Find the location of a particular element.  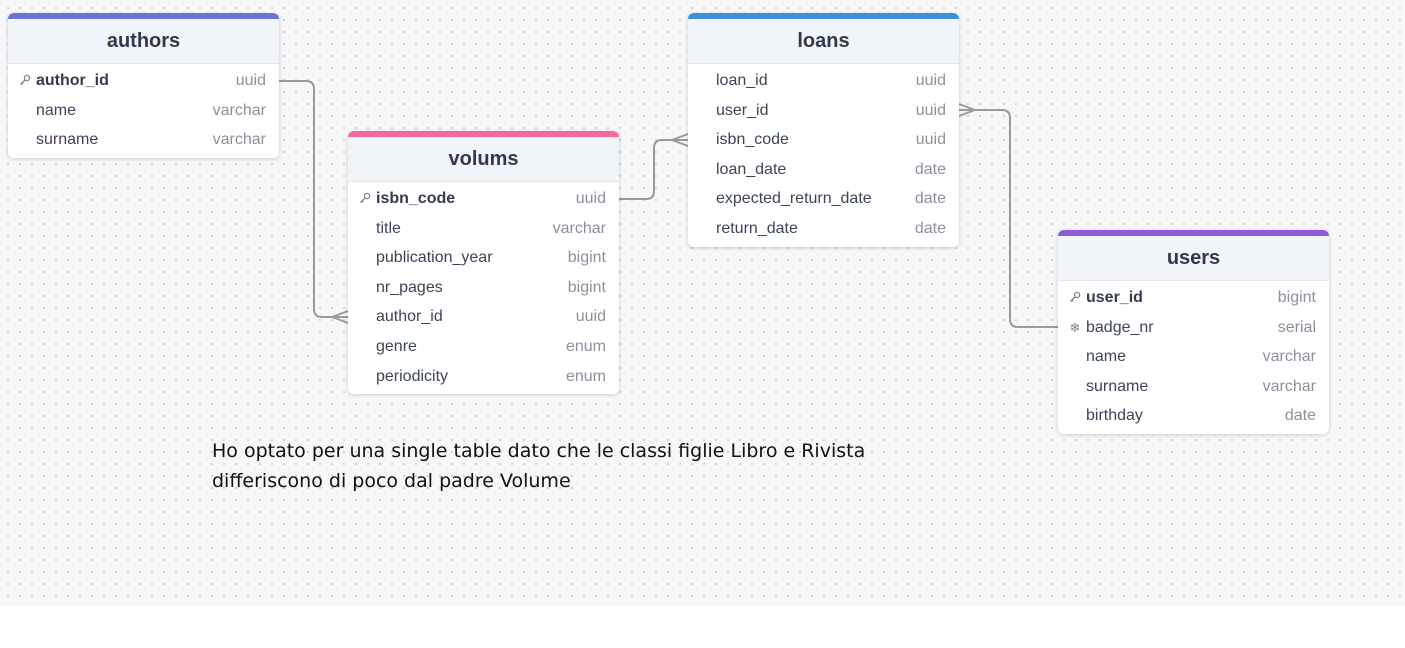

field-name: publication_year is located at coordinates (434, 258).